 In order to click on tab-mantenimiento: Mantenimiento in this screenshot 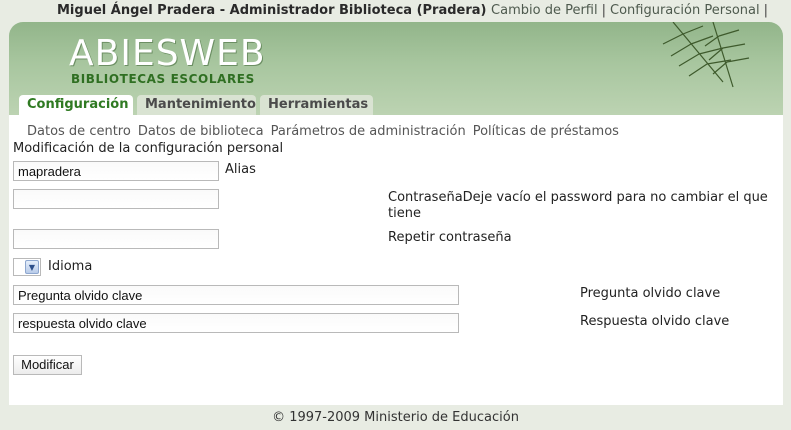, I will do `click(196, 105)`.